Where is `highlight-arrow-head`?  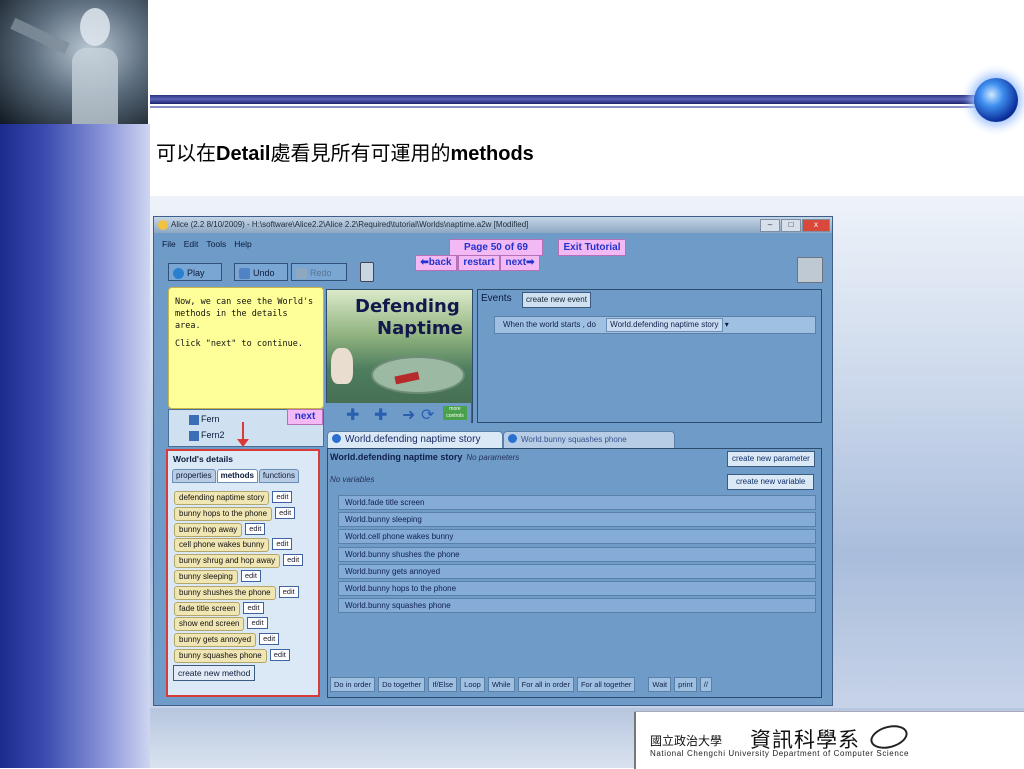 highlight-arrow-head is located at coordinates (243, 443).